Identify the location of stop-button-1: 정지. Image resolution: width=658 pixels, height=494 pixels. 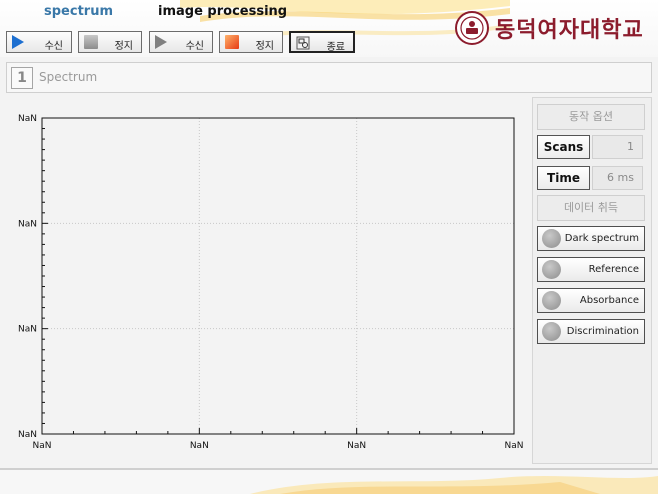
(110, 42).